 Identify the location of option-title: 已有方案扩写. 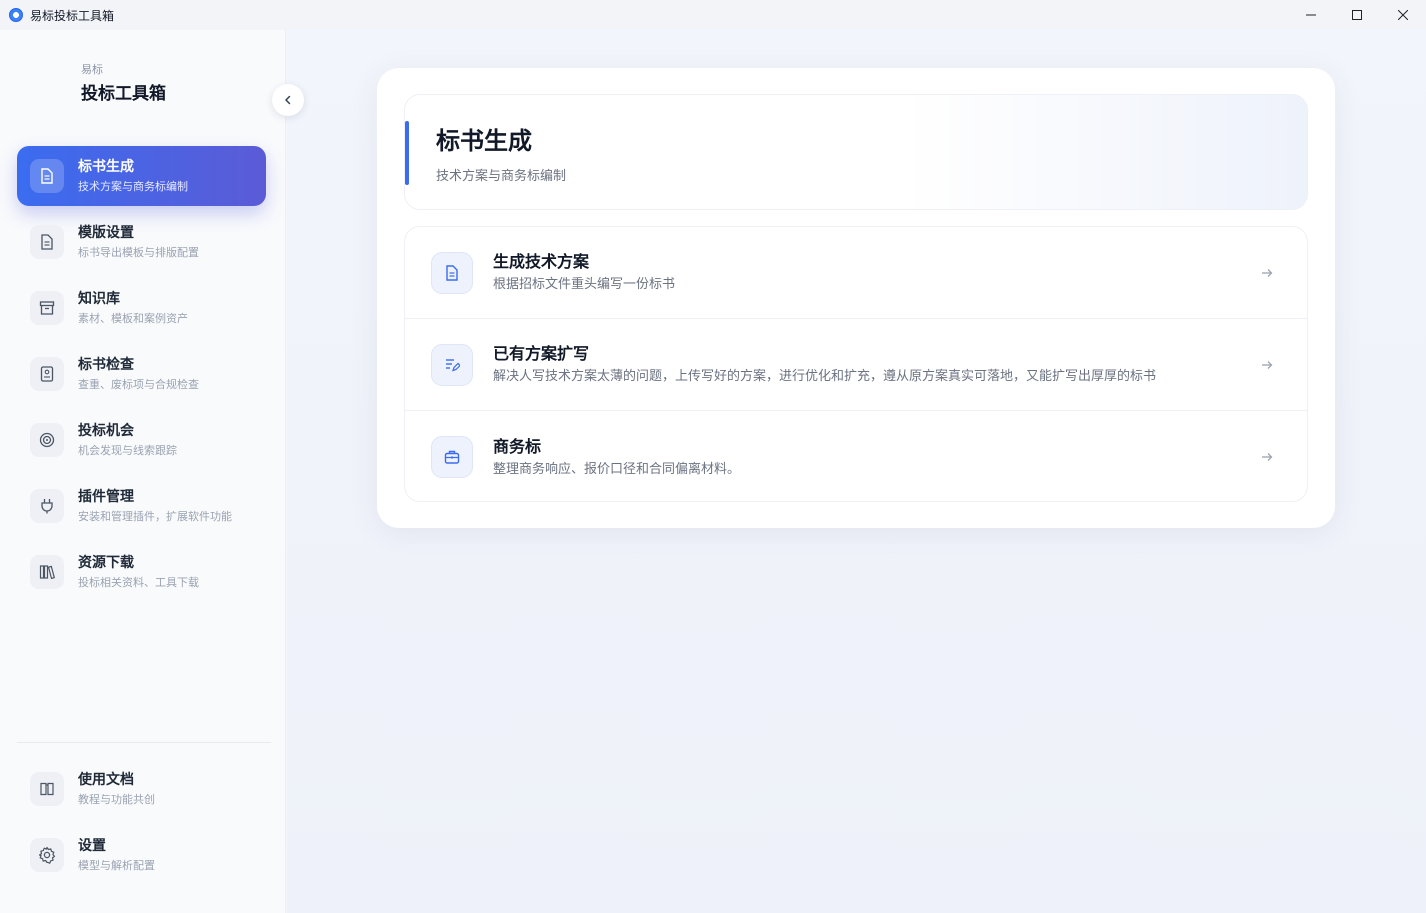
(541, 353).